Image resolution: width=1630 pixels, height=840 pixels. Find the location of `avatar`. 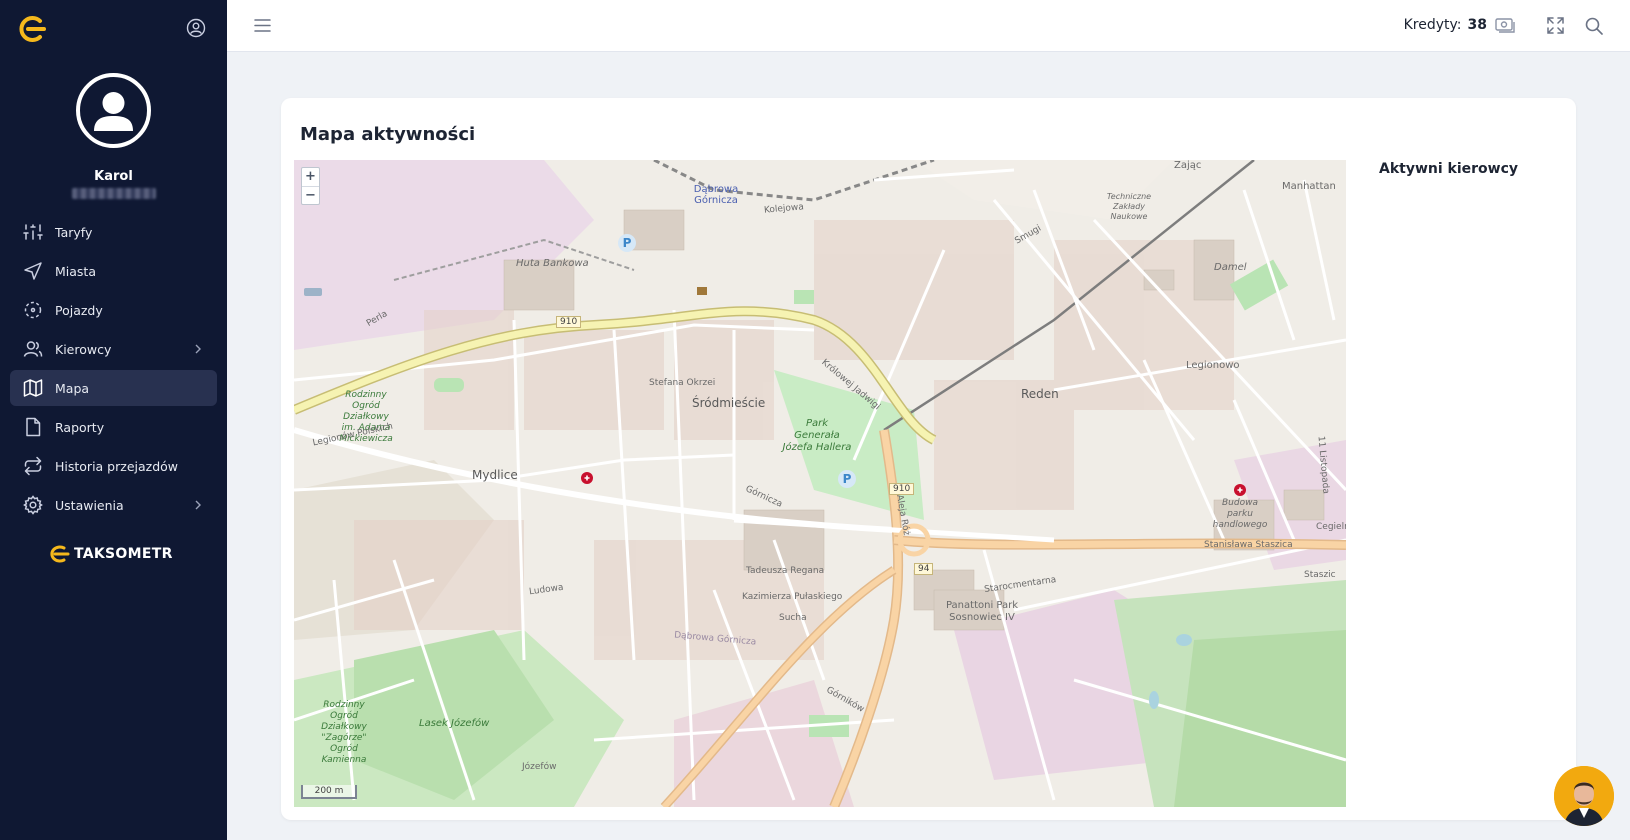

avatar is located at coordinates (113, 110).